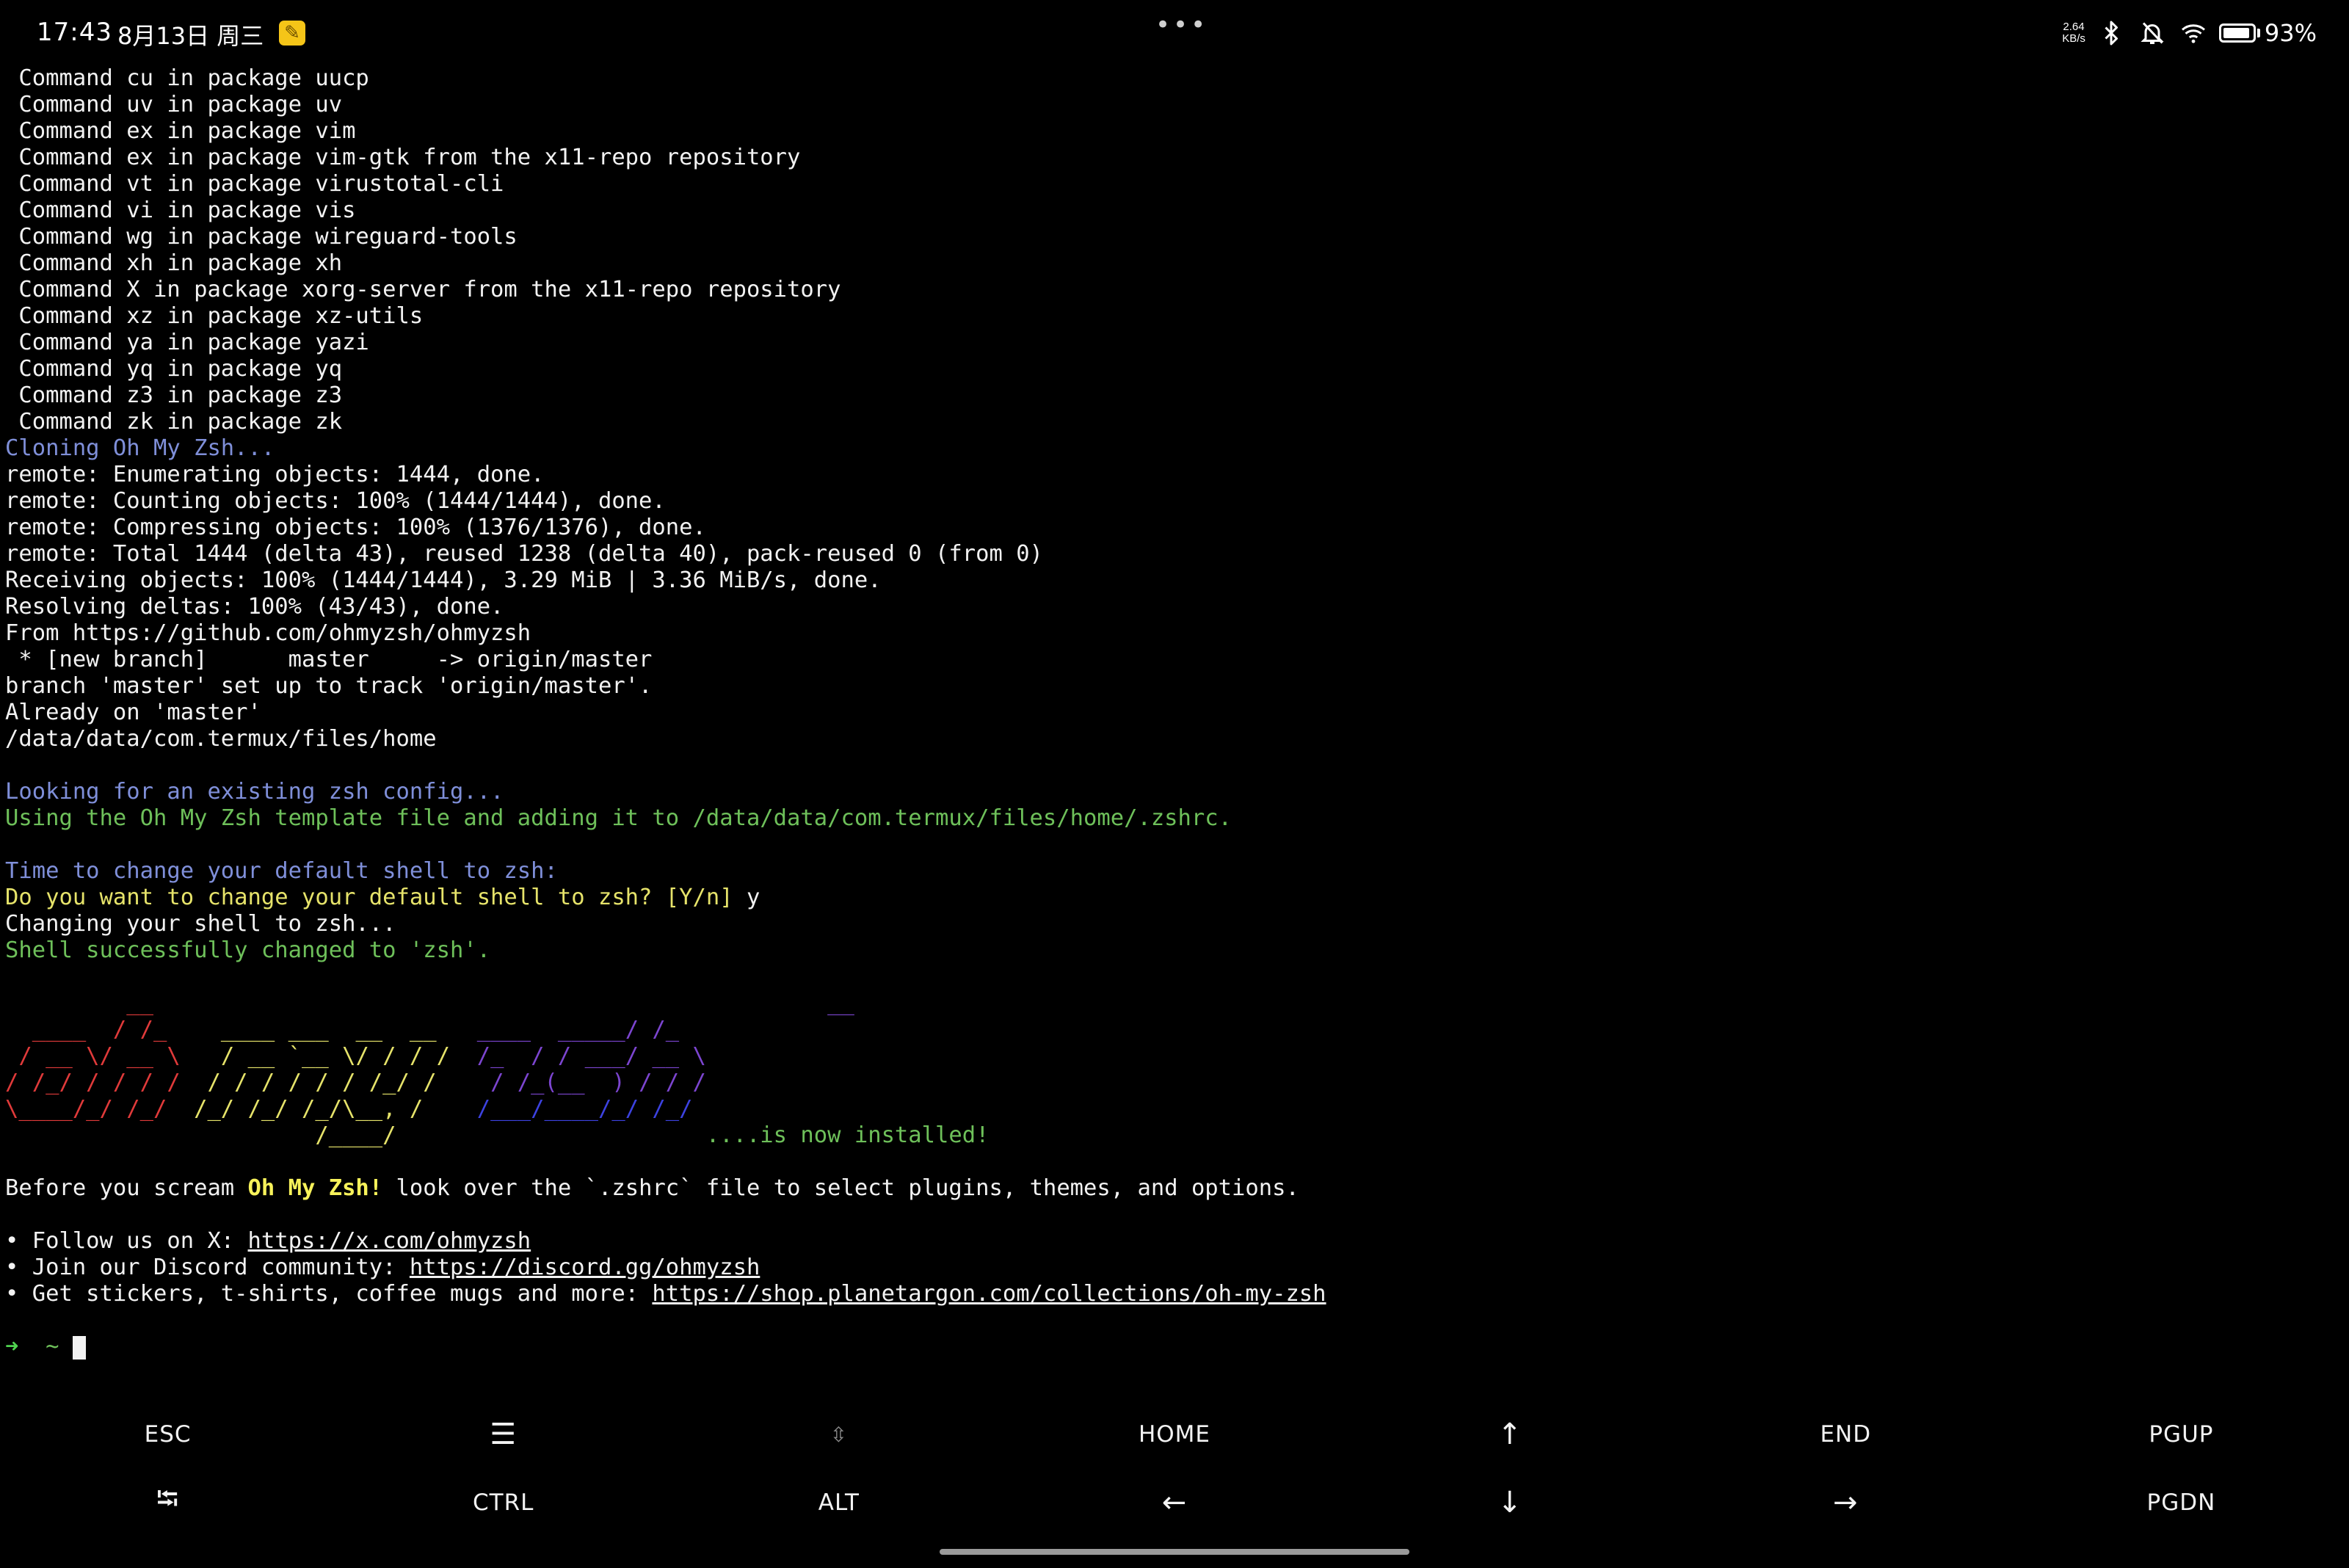  What do you see at coordinates (1176, 263) in the screenshot?
I see `terminal-line: Command xh in package xh` at bounding box center [1176, 263].